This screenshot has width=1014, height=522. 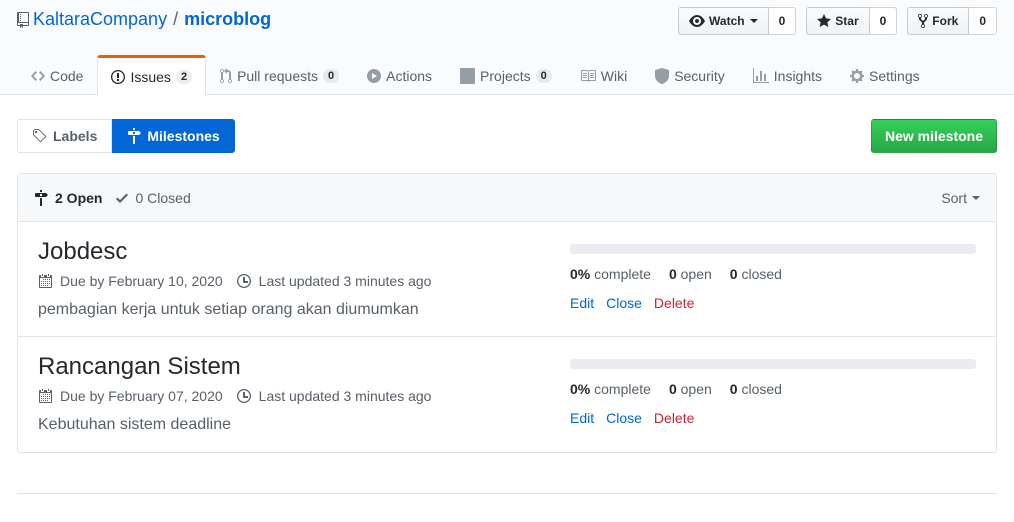 I want to click on milestone-due: Due by February 10, 2020, so click(x=130, y=281).